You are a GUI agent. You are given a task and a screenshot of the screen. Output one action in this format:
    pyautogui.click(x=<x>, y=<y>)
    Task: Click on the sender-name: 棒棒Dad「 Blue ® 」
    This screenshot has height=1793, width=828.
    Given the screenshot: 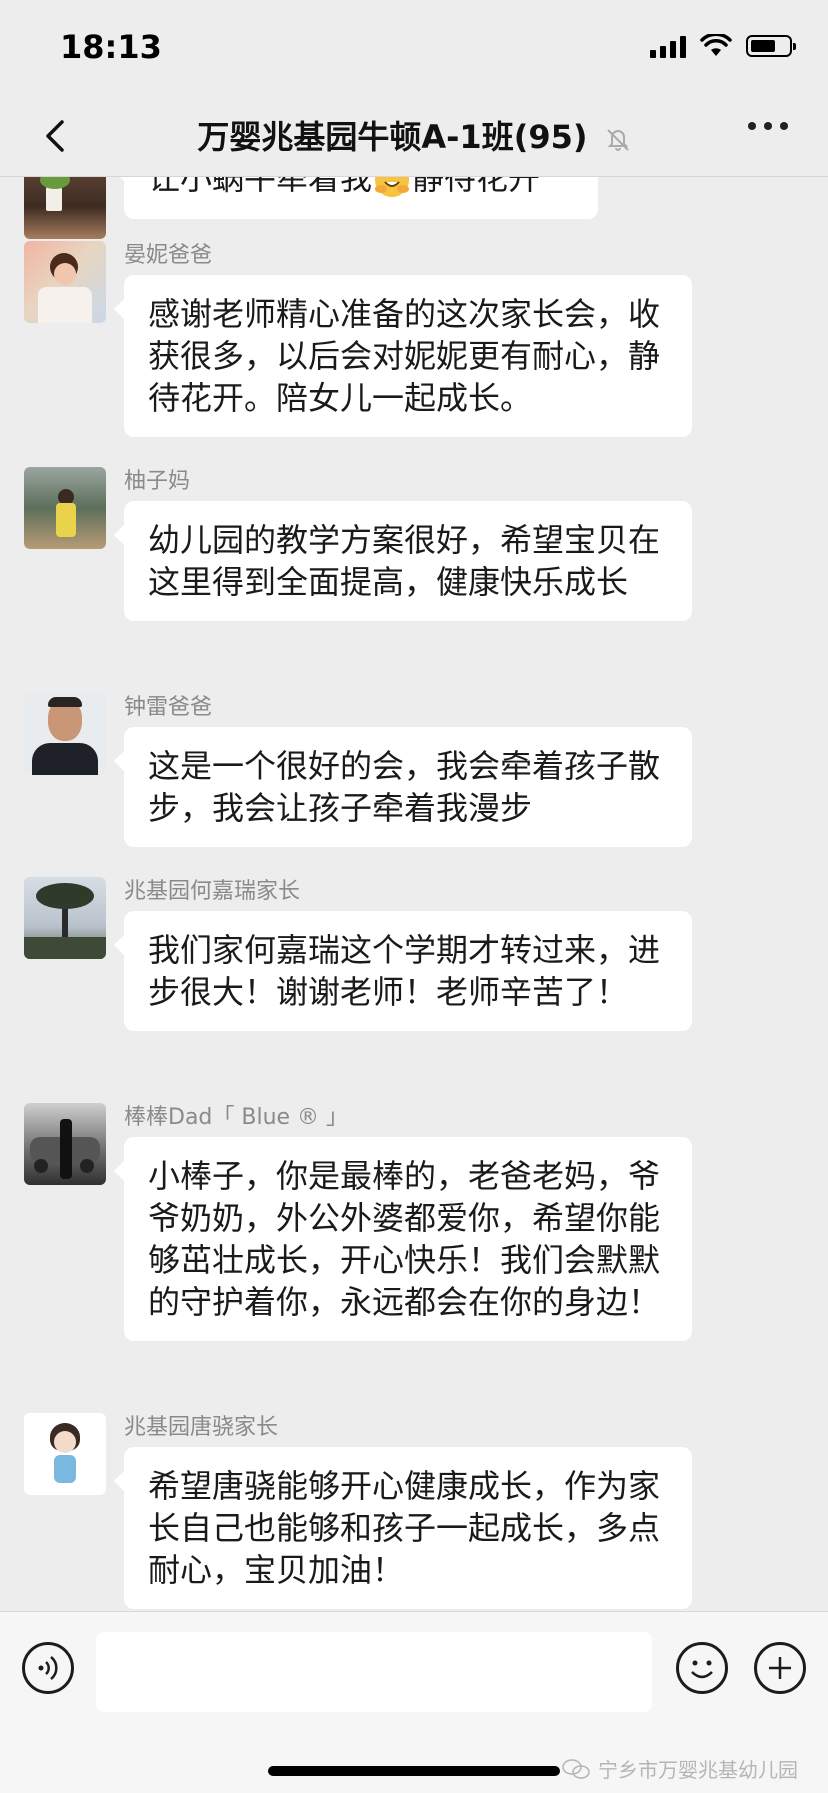 What is the action you would take?
    pyautogui.click(x=236, y=1117)
    